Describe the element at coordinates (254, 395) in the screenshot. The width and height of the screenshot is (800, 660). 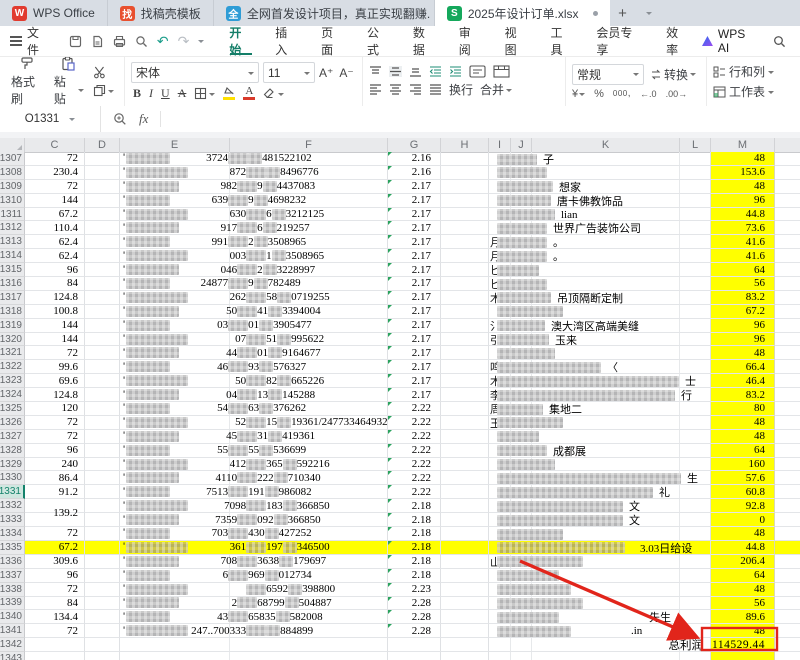
I see `cell-EF-zone: ' 04 13 145288` at that location.